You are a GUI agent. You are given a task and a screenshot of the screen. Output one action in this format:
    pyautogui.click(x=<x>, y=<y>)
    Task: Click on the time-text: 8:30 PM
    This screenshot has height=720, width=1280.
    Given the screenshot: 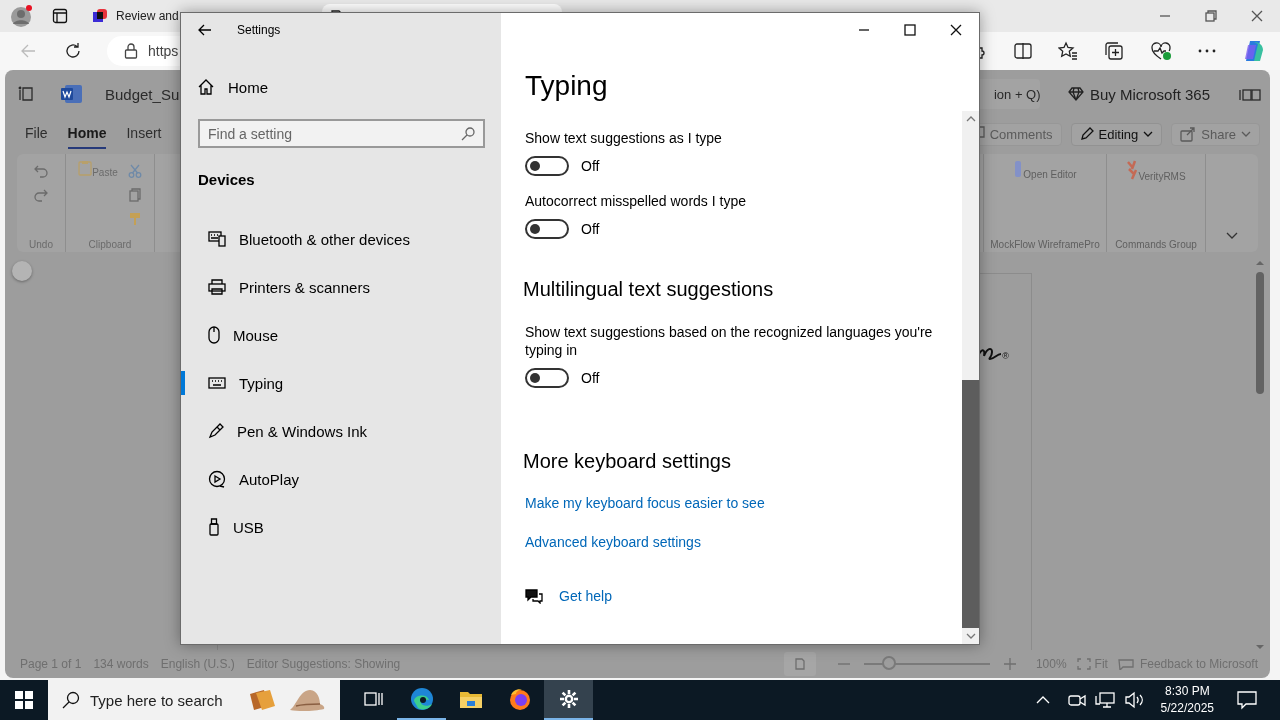 What is the action you would take?
    pyautogui.click(x=1187, y=691)
    